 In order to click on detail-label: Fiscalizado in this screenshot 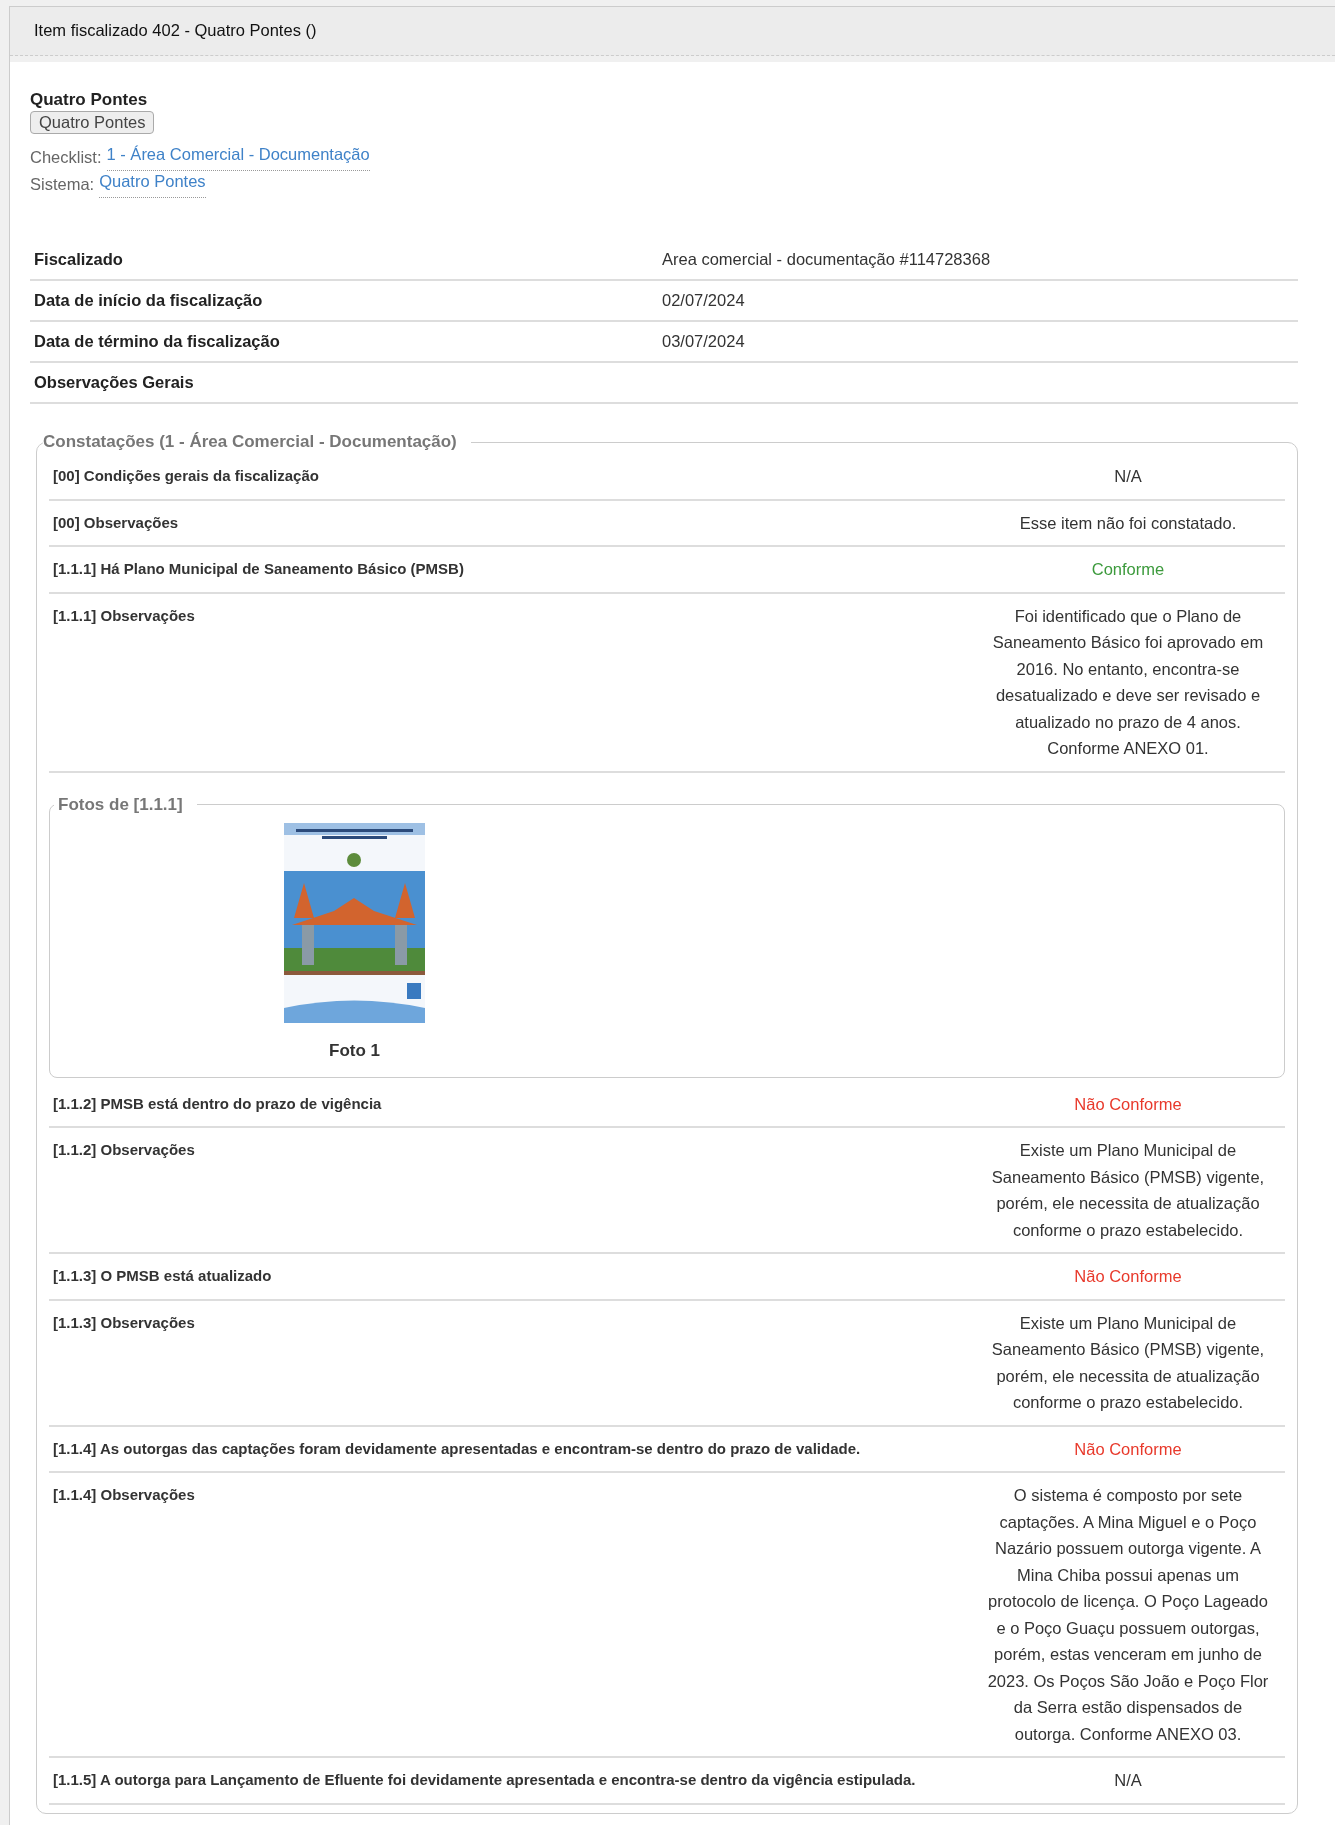, I will do `click(344, 260)`.